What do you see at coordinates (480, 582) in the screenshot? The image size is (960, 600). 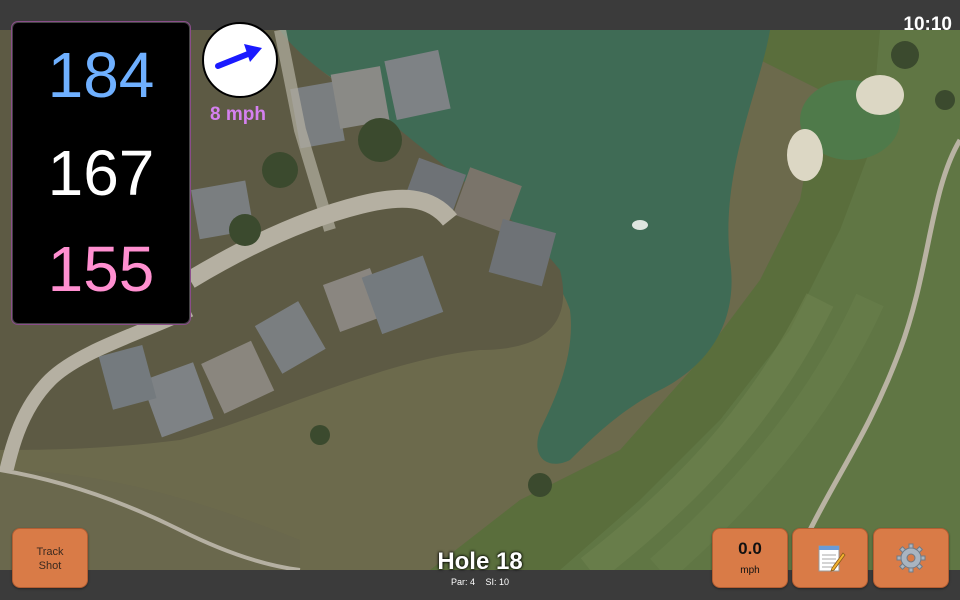 I see `hole-info: Par: 4 SI: 10` at bounding box center [480, 582].